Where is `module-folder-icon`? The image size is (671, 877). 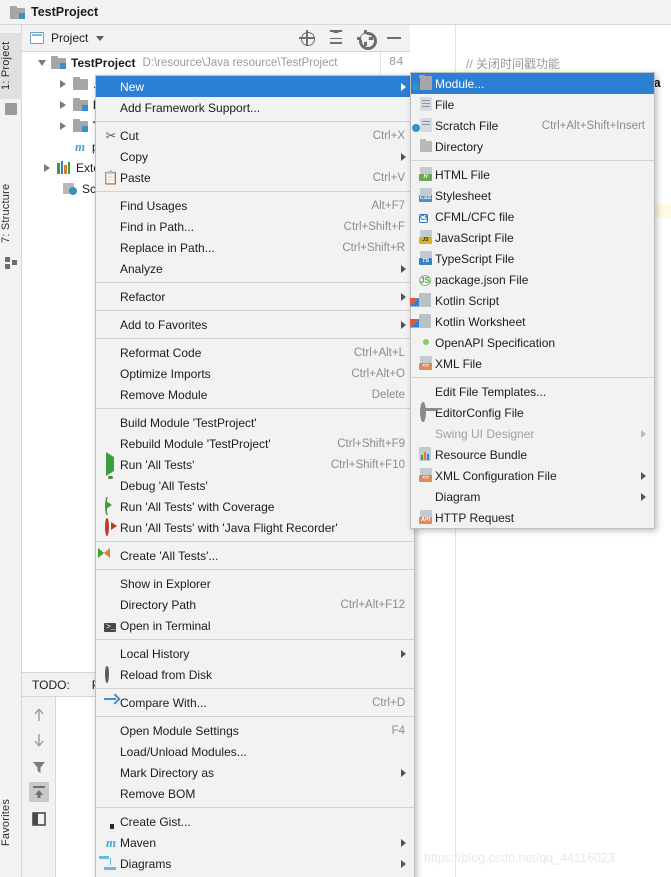
module-folder-icon is located at coordinates (80, 125).